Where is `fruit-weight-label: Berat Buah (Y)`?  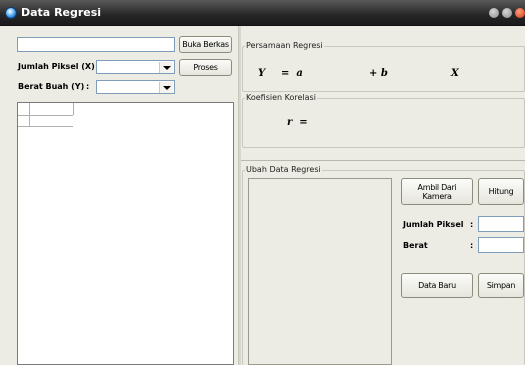
fruit-weight-label: Berat Buah (Y) is located at coordinates (51, 86).